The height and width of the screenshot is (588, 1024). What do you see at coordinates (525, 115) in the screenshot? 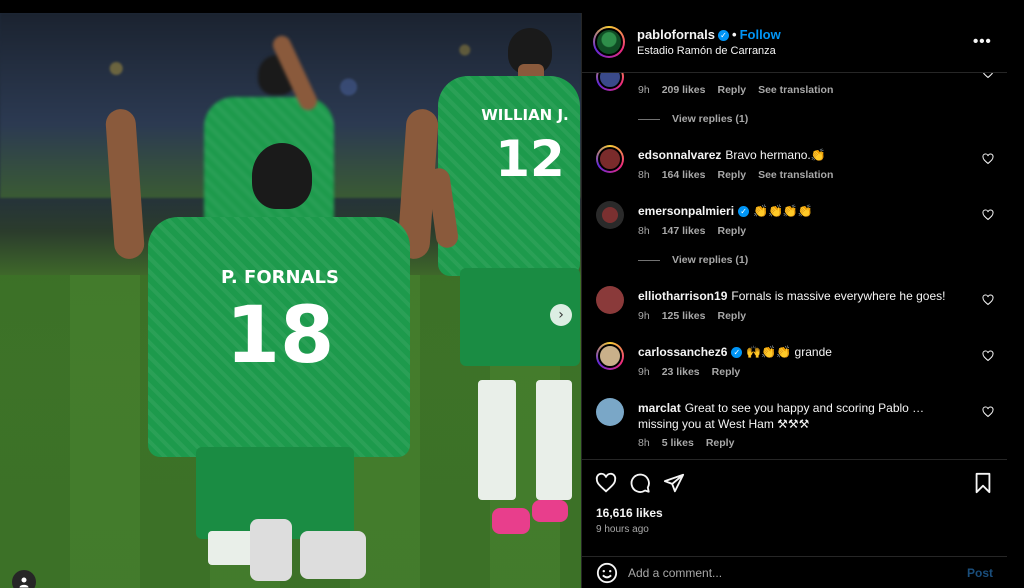
I see `jersey-name-twelve: WILLIAN J.` at bounding box center [525, 115].